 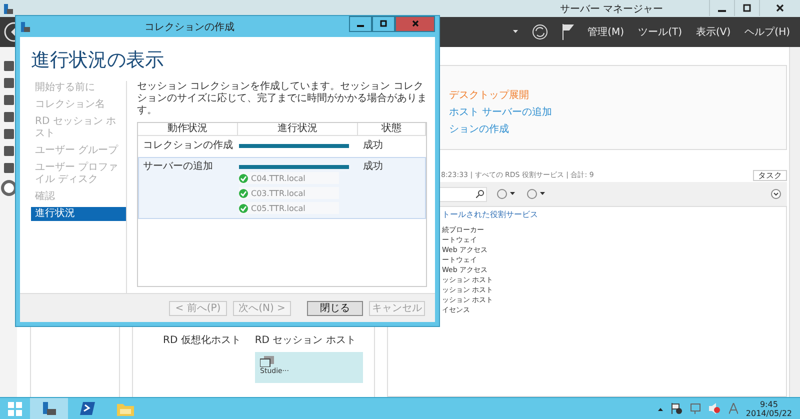 I want to click on menu-item: ヘルプ(H), so click(x=767, y=32).